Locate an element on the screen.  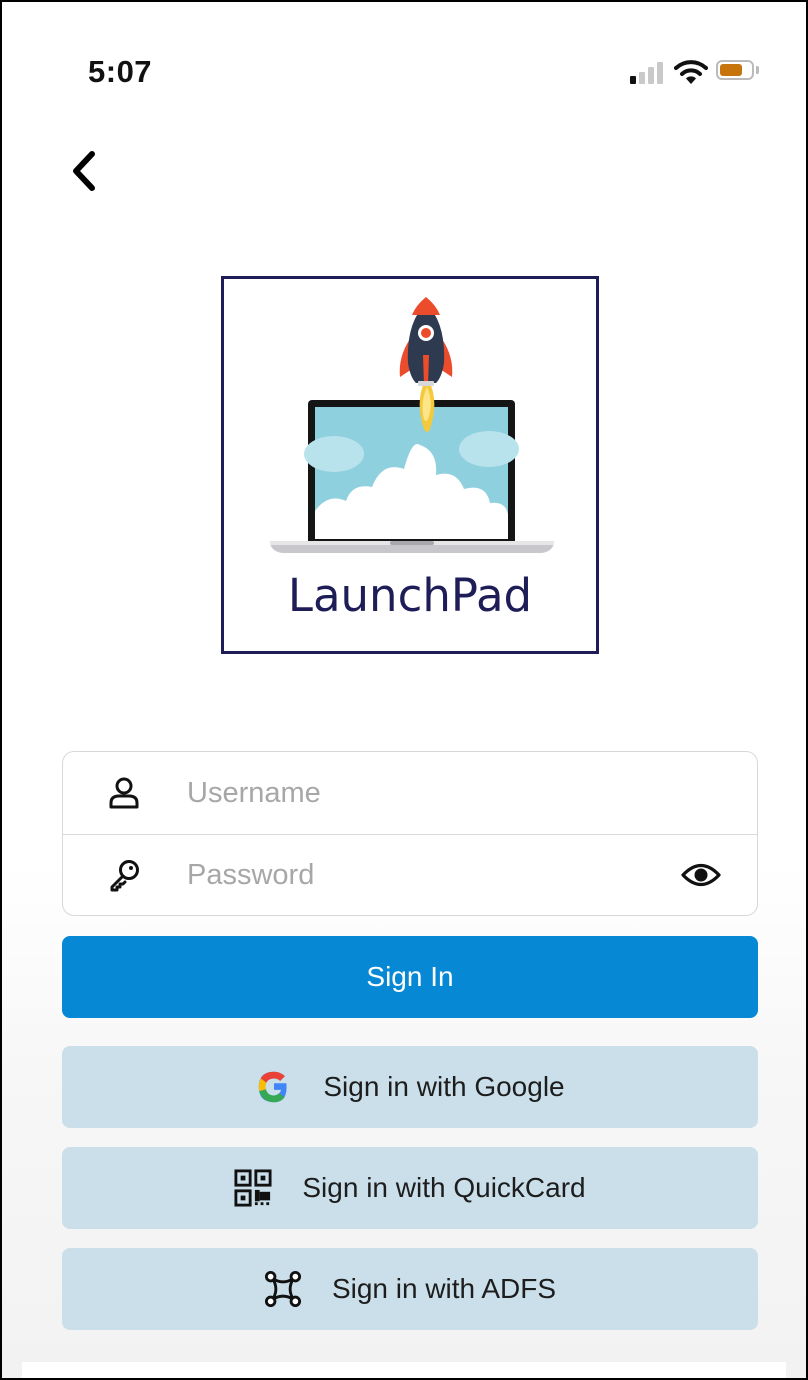
google-icon is located at coordinates (273, 1087).